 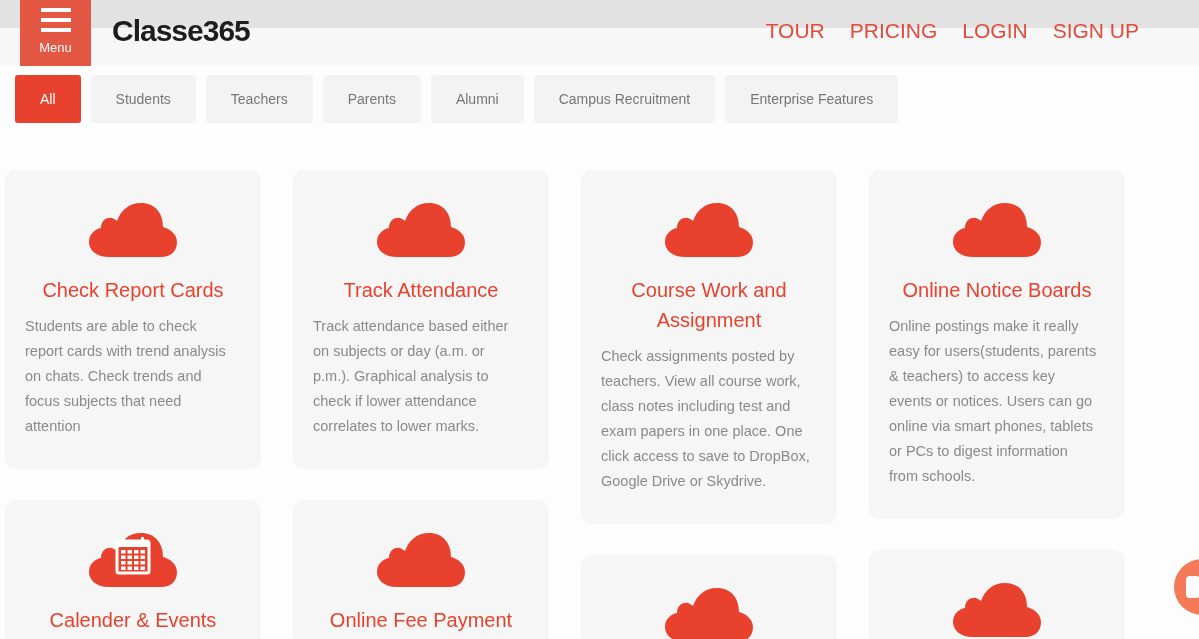 I want to click on card-title: Online Notice Boards, so click(x=997, y=290).